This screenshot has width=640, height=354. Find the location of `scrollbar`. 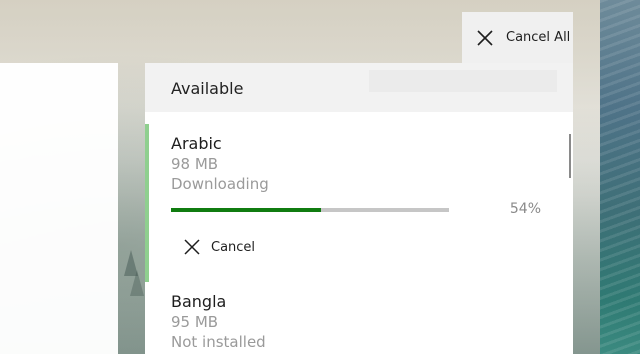

scrollbar is located at coordinates (570, 156).